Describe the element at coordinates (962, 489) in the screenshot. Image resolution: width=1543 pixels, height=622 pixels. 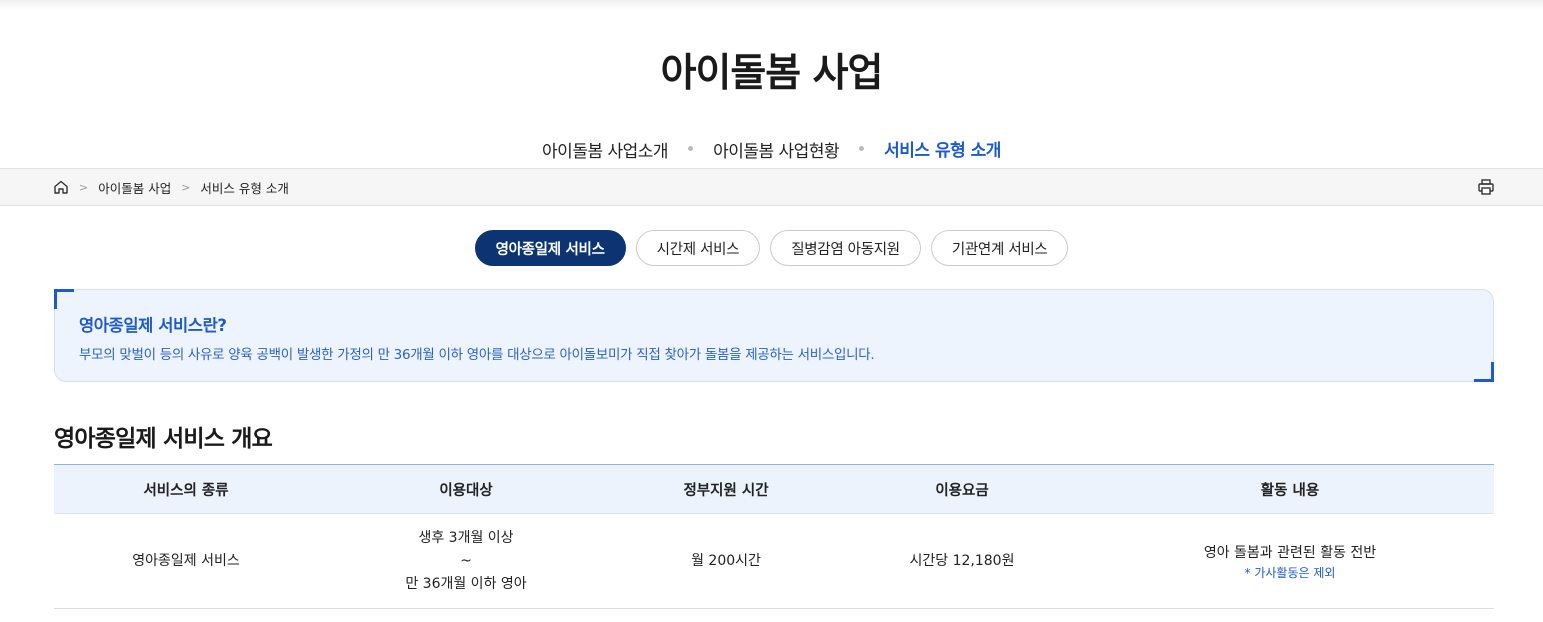
I see `column-header: 이용요금` at that location.